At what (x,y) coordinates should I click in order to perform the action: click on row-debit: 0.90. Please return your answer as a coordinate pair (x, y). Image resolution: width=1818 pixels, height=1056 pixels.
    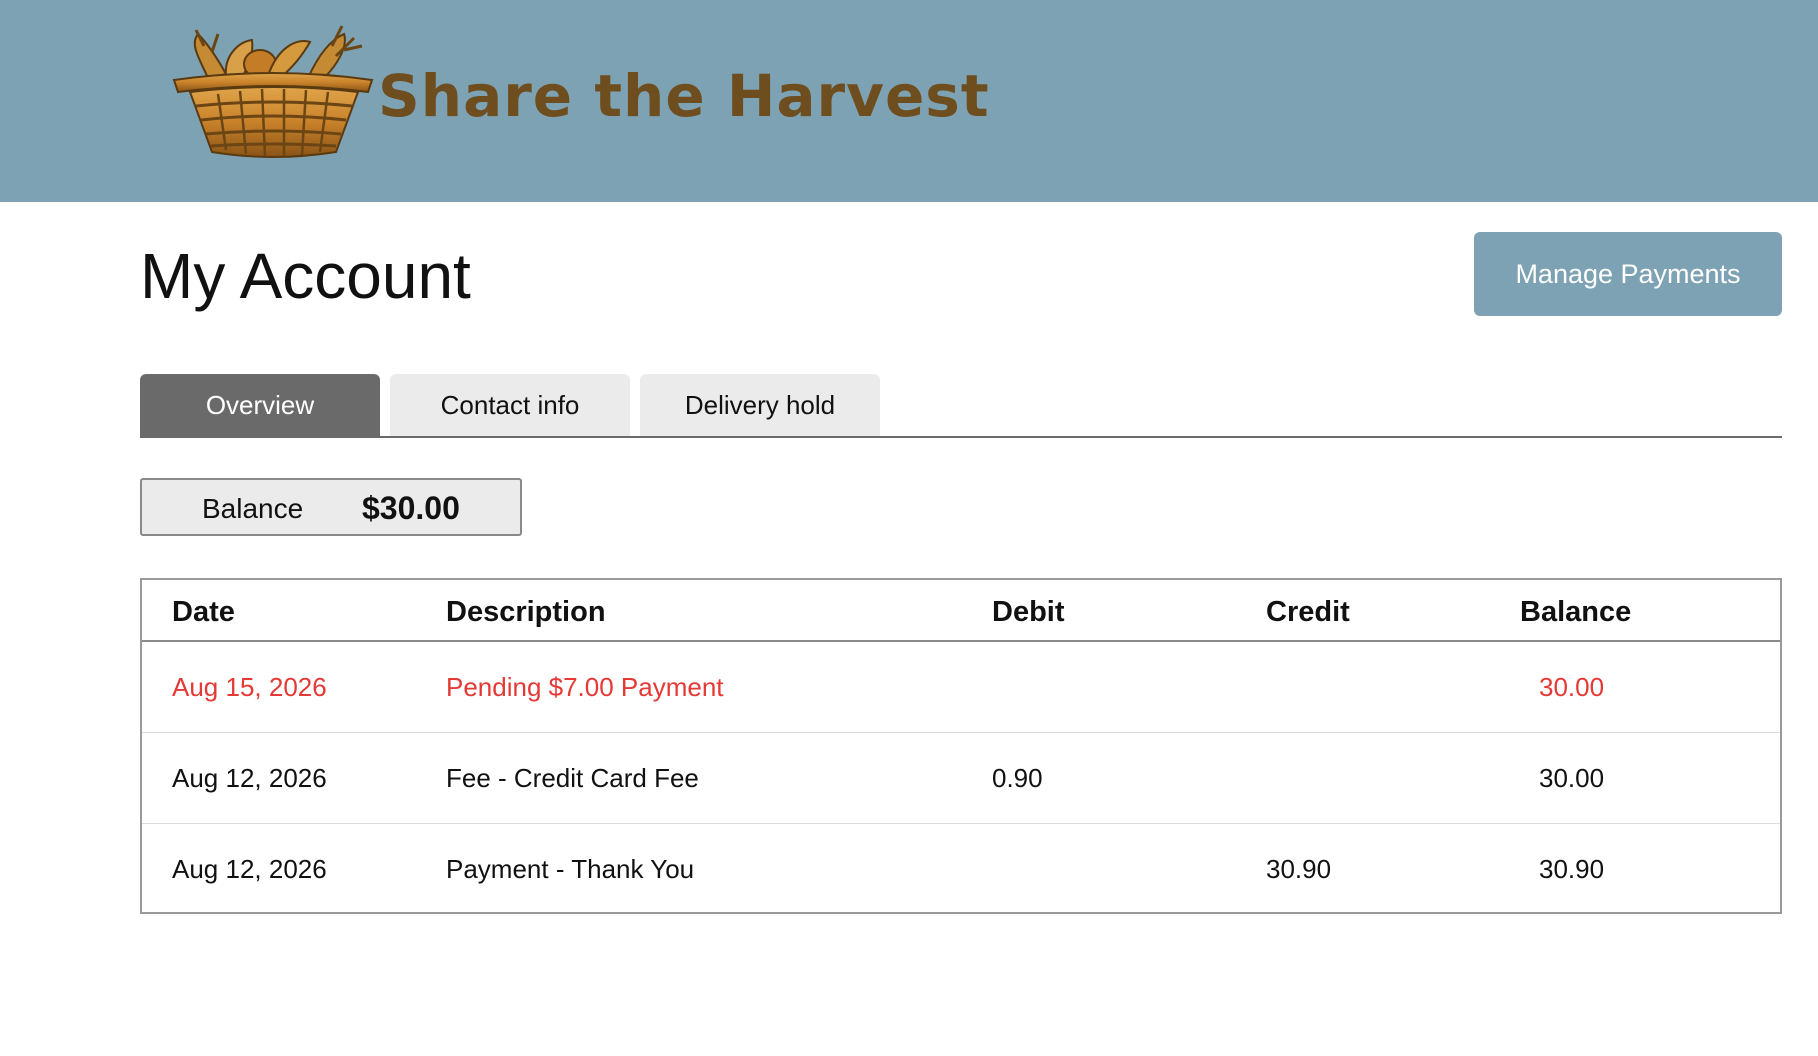
    Looking at the image, I should click on (1017, 778).